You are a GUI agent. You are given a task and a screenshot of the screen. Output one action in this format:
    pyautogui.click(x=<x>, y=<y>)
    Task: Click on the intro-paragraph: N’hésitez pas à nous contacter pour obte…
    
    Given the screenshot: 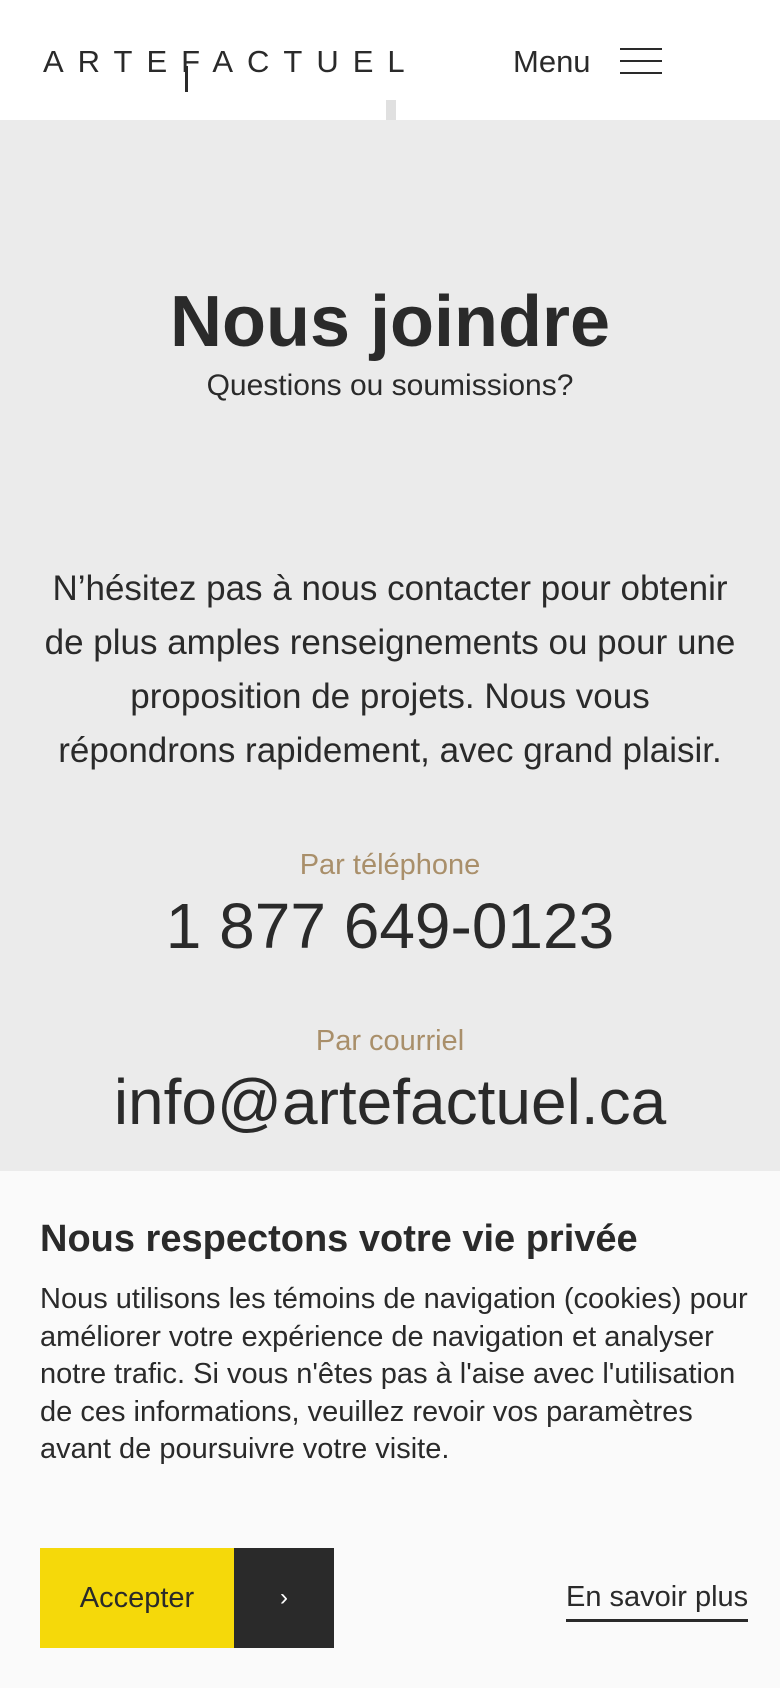 What is the action you would take?
    pyautogui.click(x=390, y=669)
    